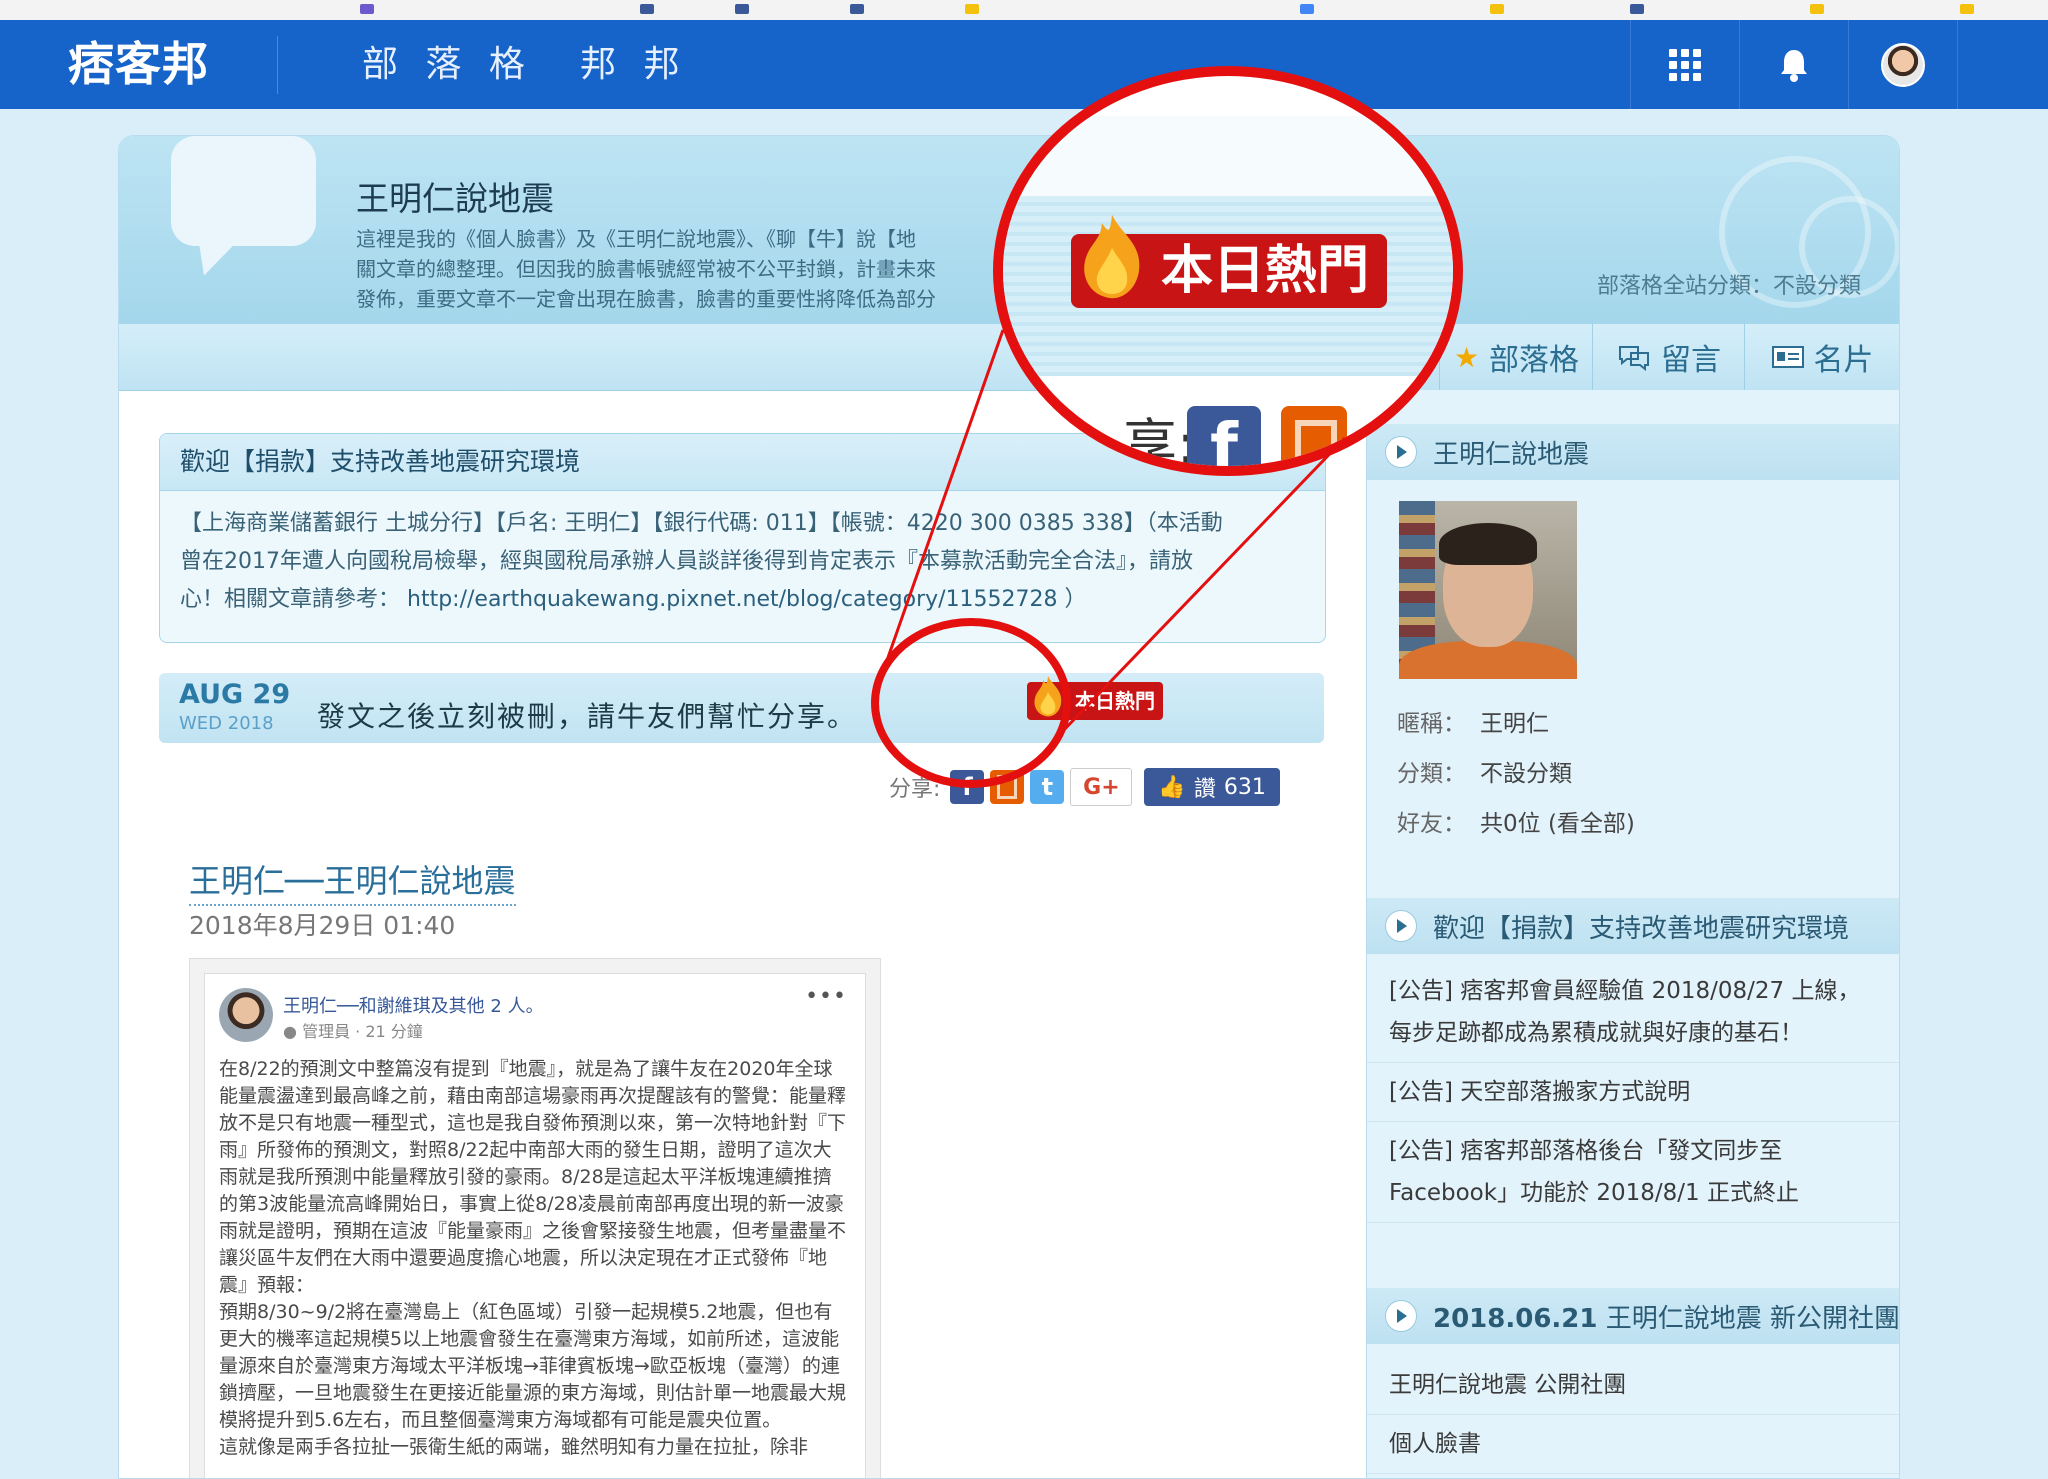  What do you see at coordinates (1516, 357) in the screenshot?
I see `tab-blog: ★ 部落格` at bounding box center [1516, 357].